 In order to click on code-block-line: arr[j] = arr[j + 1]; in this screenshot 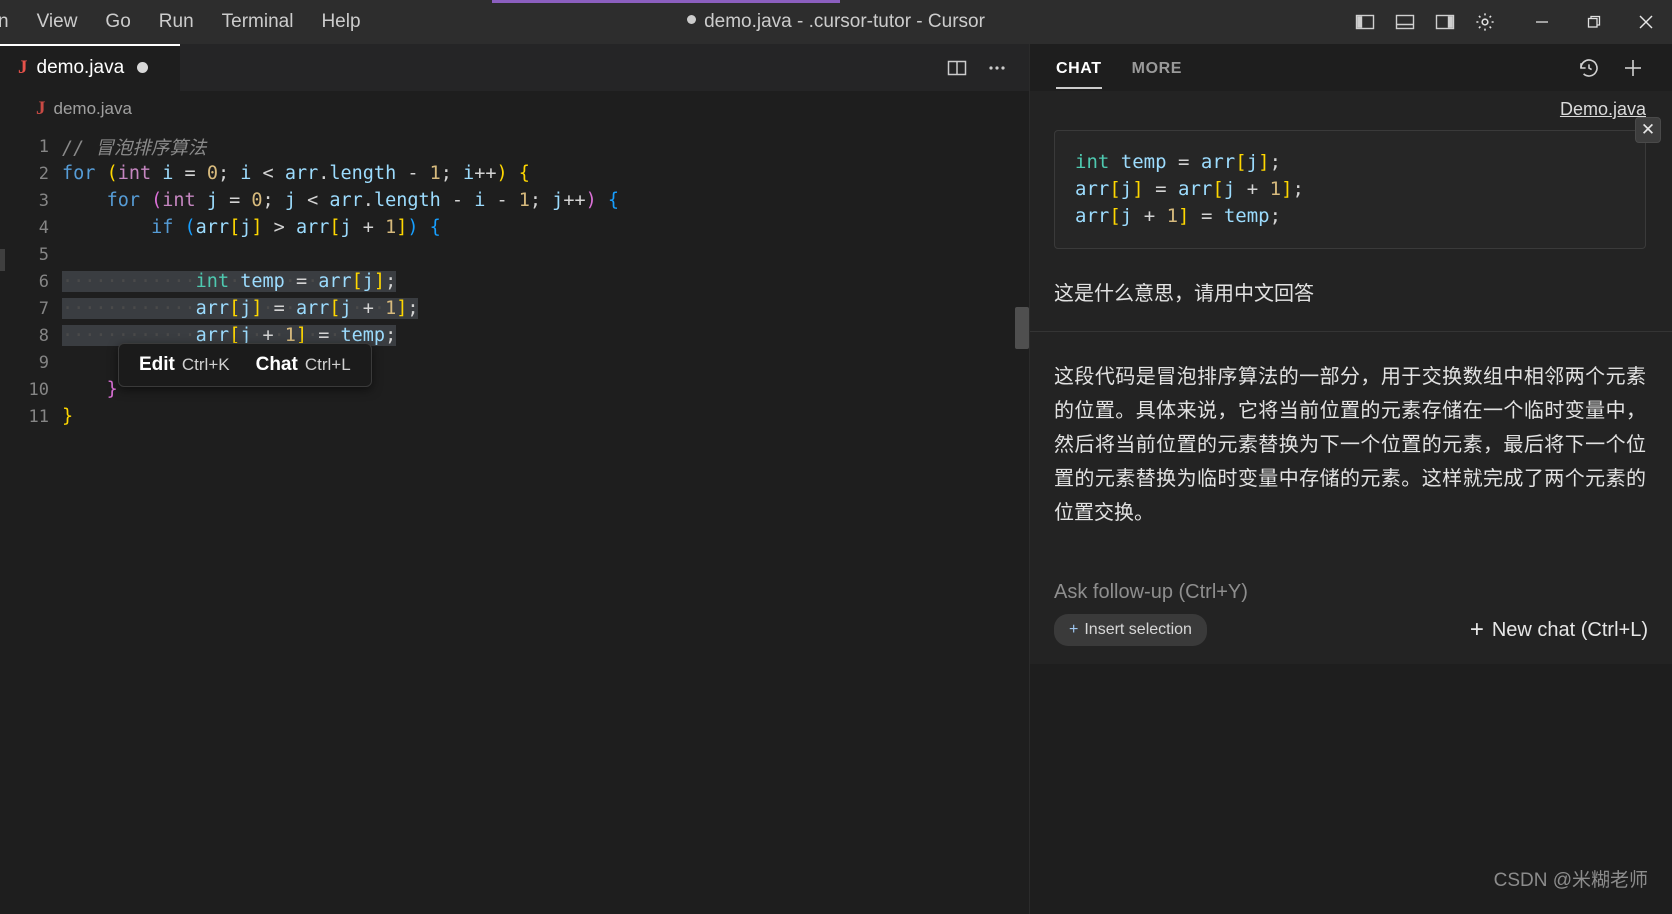, I will do `click(1189, 189)`.